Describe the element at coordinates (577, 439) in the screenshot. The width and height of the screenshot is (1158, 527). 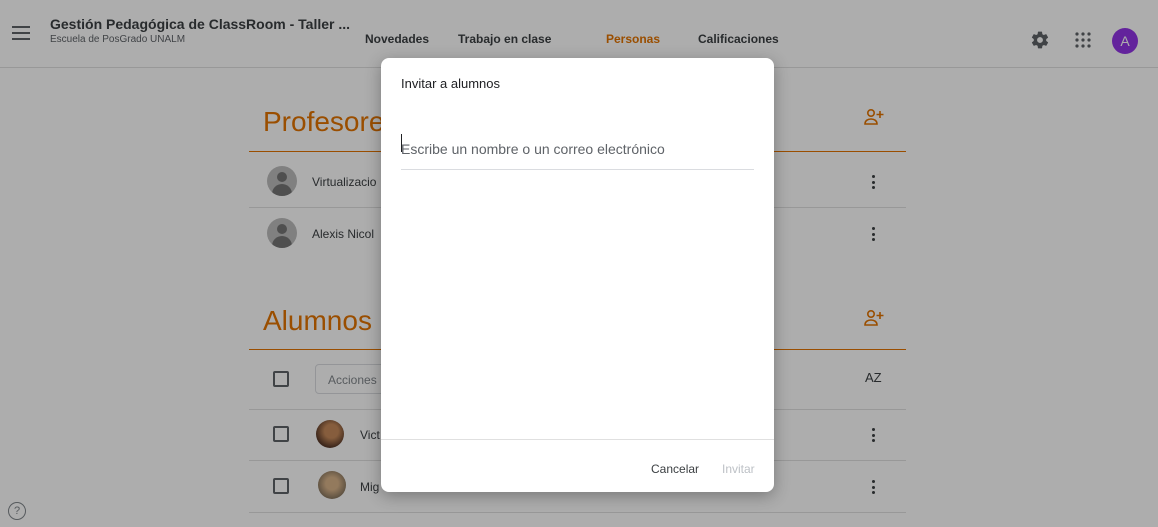
I see `dialog-divider` at that location.